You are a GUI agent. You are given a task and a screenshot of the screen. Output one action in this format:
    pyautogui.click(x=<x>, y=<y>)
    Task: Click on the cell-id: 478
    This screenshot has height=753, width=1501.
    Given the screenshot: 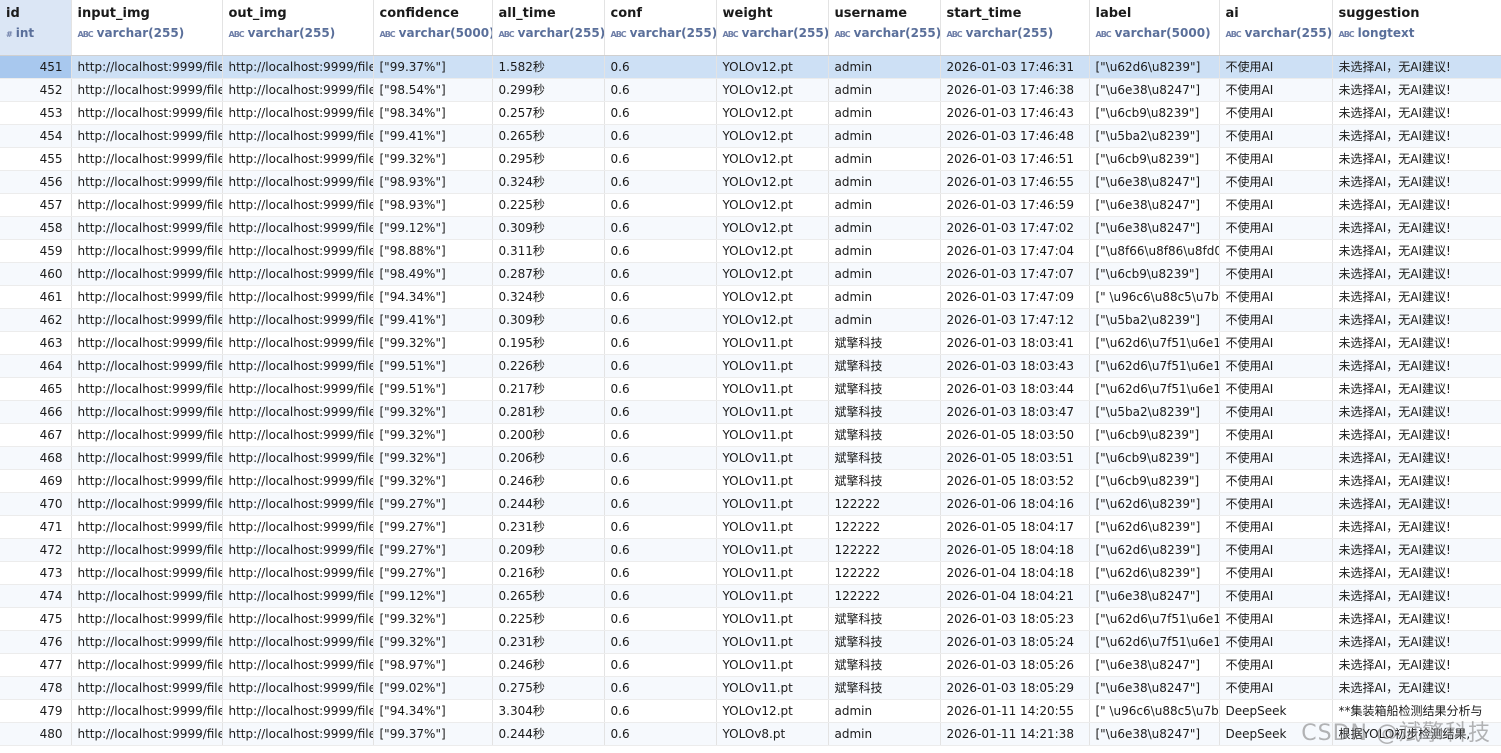 What is the action you would take?
    pyautogui.click(x=36, y=688)
    